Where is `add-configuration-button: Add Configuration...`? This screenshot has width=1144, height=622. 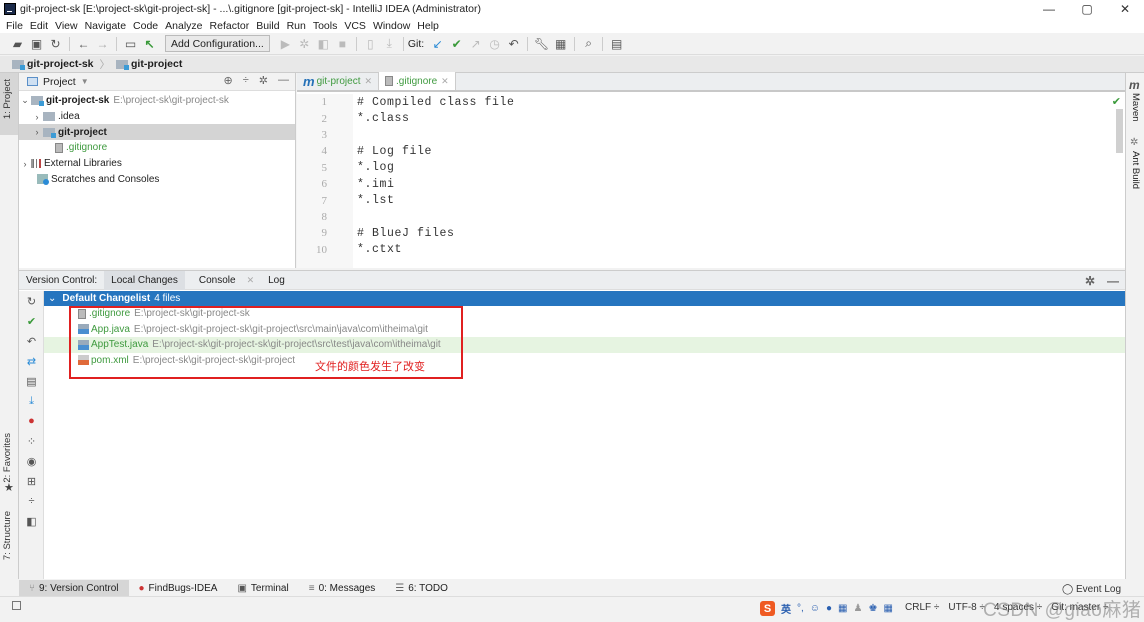 add-configuration-button: Add Configuration... is located at coordinates (217, 43).